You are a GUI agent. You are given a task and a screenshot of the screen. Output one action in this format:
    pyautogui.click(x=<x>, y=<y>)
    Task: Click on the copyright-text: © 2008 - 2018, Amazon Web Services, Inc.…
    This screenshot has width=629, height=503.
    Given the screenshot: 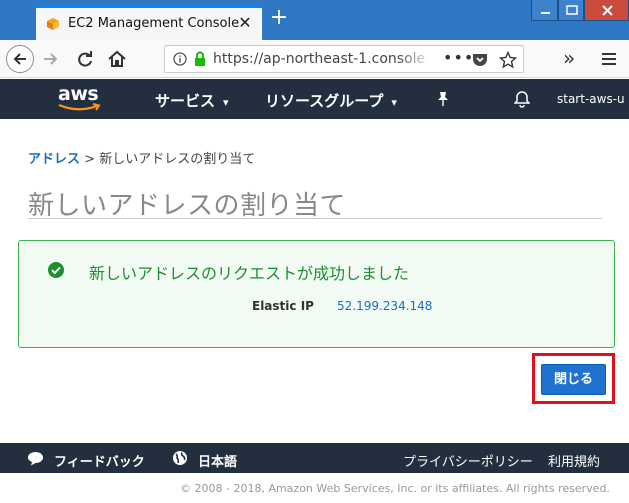 What is the action you would take?
    pyautogui.click(x=395, y=488)
    